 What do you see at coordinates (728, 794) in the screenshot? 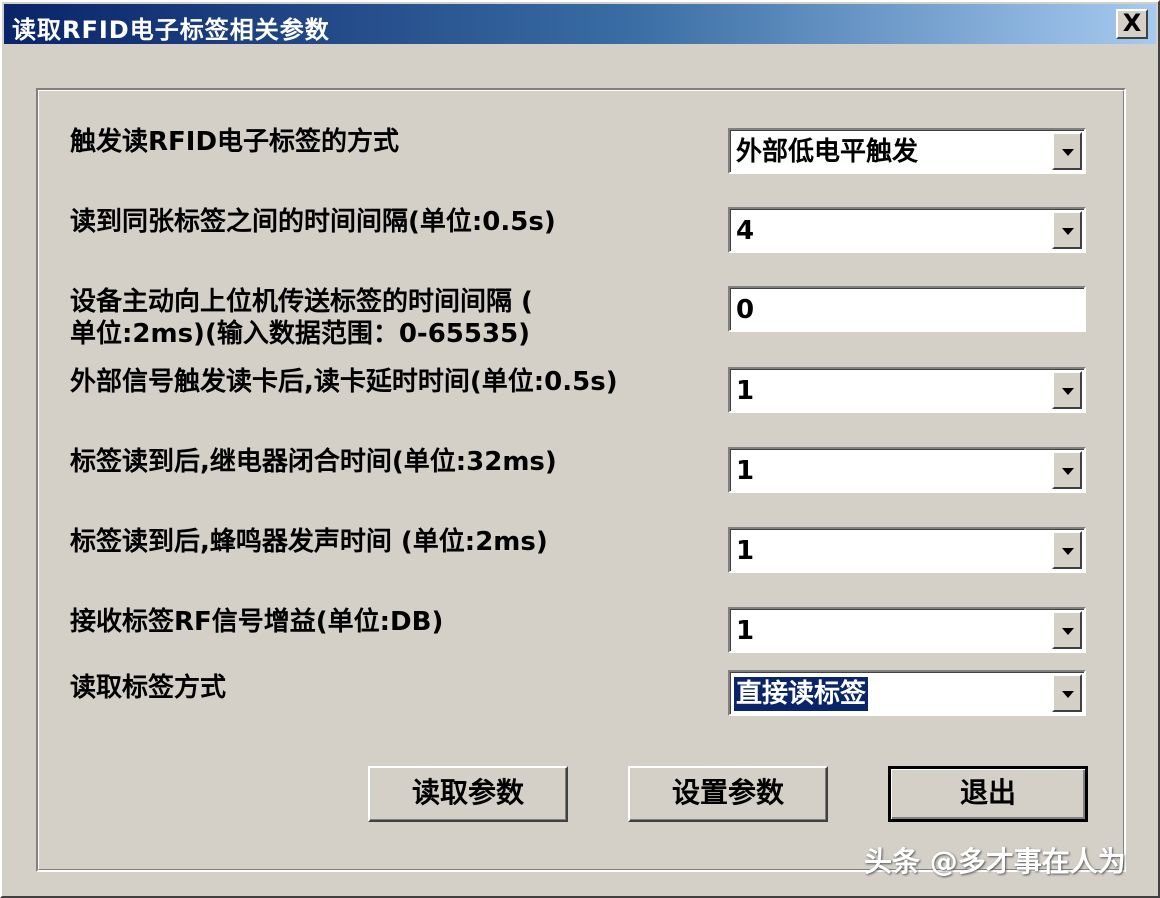
I see `set-params-button: 设置参数` at bounding box center [728, 794].